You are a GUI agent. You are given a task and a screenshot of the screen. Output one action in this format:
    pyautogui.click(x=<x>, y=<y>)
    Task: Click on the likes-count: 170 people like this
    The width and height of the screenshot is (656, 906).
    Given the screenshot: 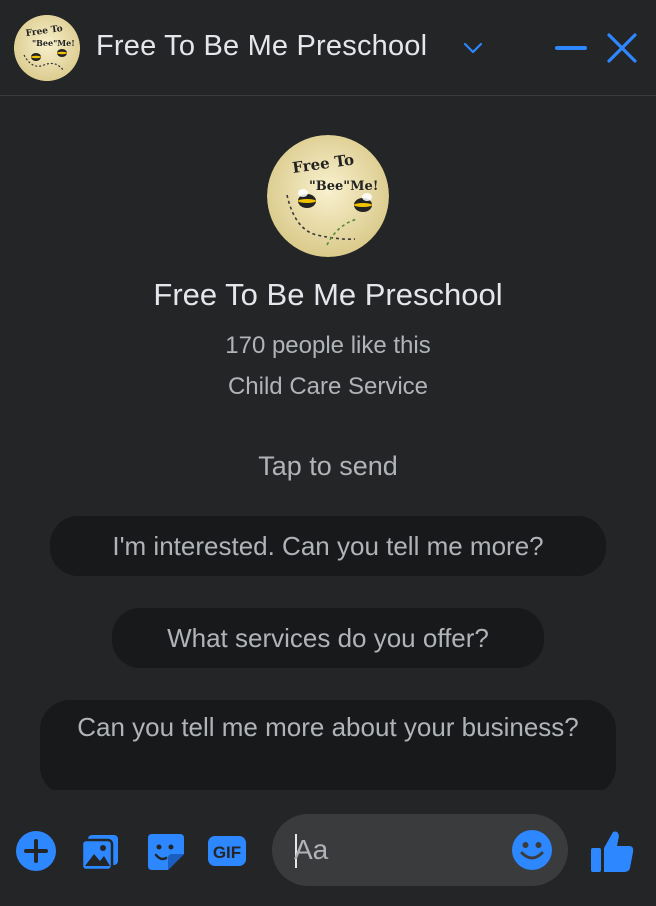 What is the action you would take?
    pyautogui.click(x=328, y=345)
    